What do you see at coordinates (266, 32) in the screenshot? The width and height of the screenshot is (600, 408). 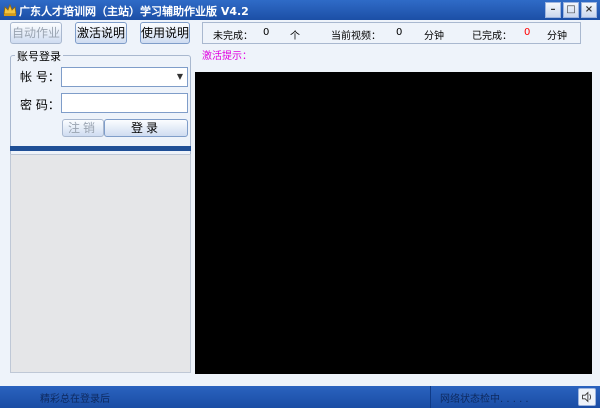 I see `incomplete-value: 0` at bounding box center [266, 32].